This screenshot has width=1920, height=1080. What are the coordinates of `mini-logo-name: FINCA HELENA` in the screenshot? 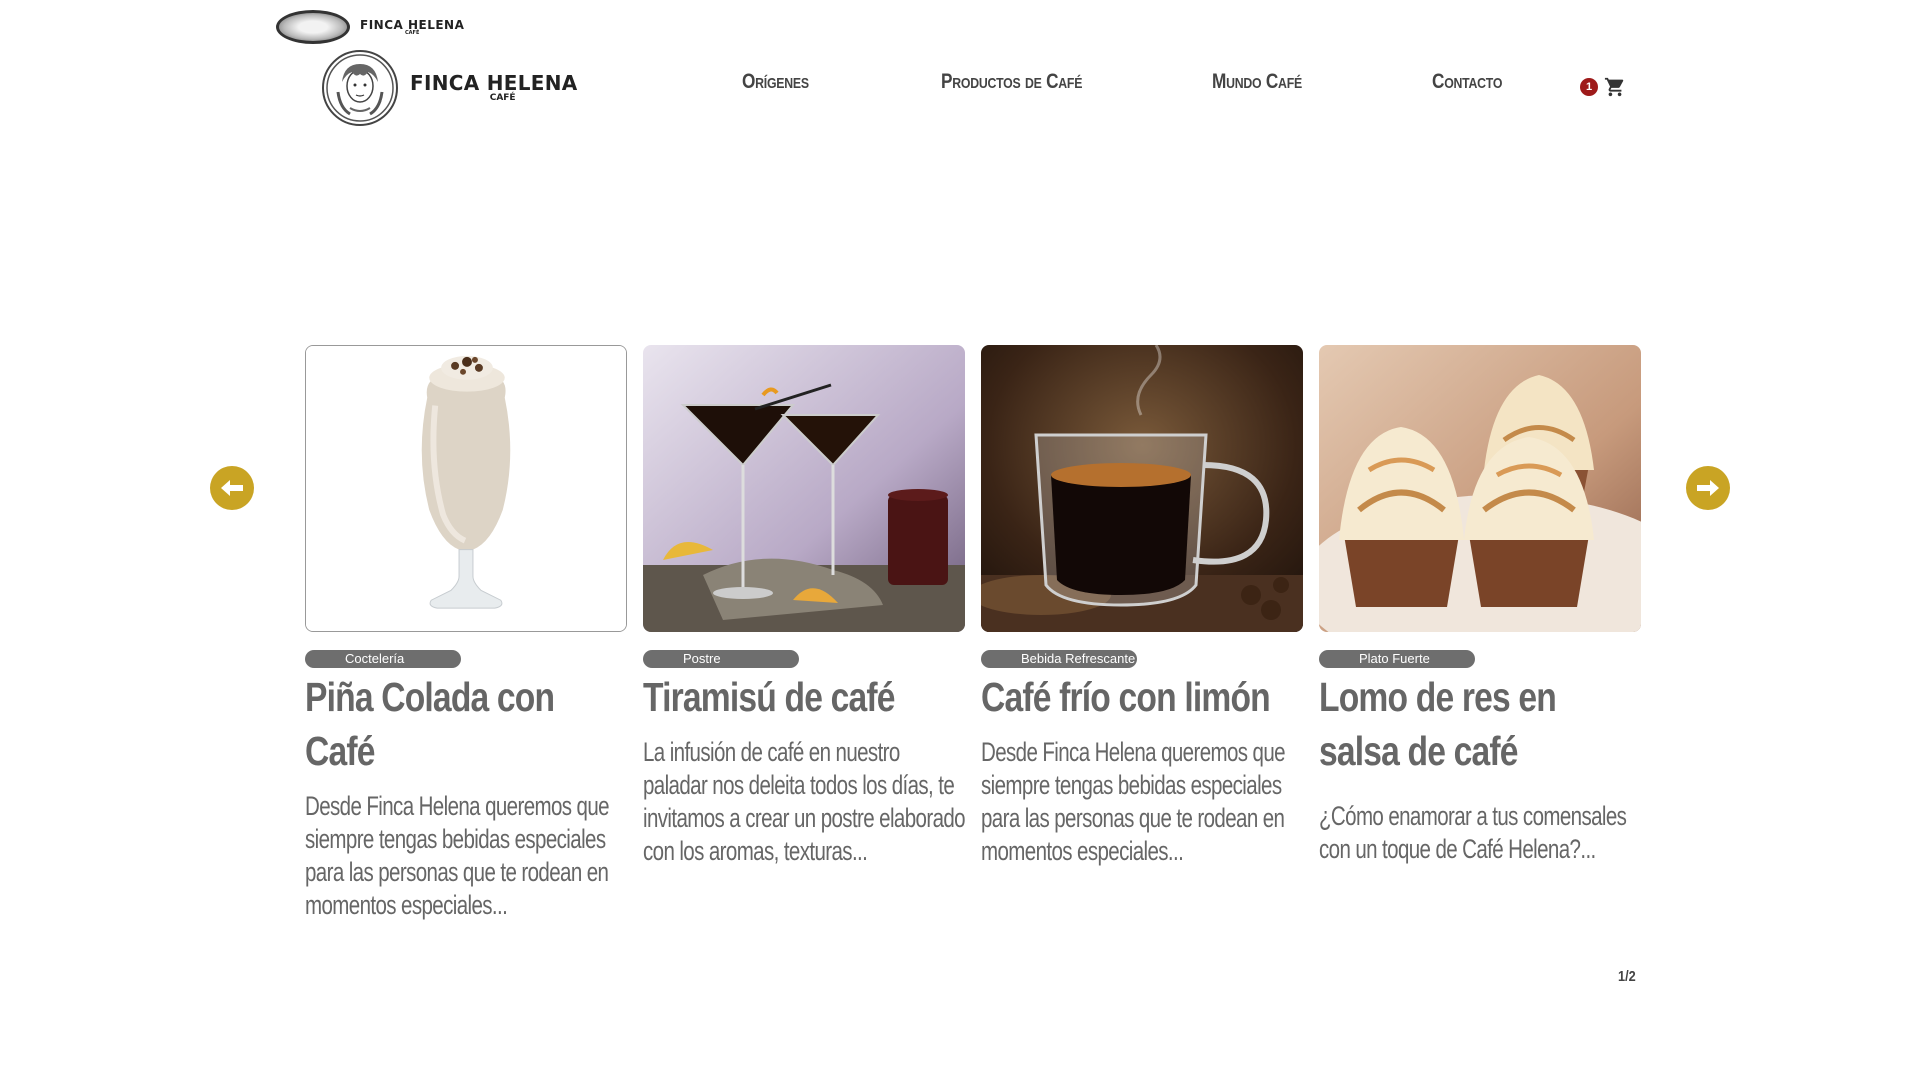 It's located at (412, 24).